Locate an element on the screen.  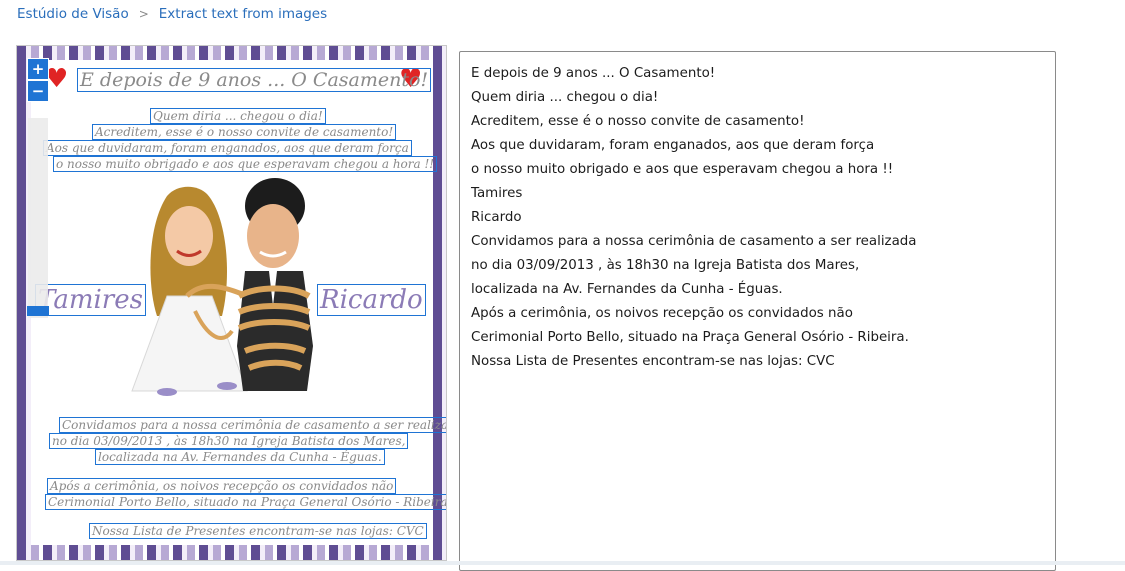
extracted-text-line: E depois de 9 anos ... O Casamento! is located at coordinates (593, 73).